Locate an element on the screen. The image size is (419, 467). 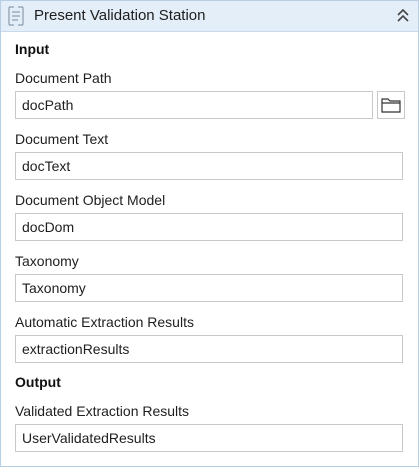
automatic-extraction-results-input is located at coordinates (209, 349).